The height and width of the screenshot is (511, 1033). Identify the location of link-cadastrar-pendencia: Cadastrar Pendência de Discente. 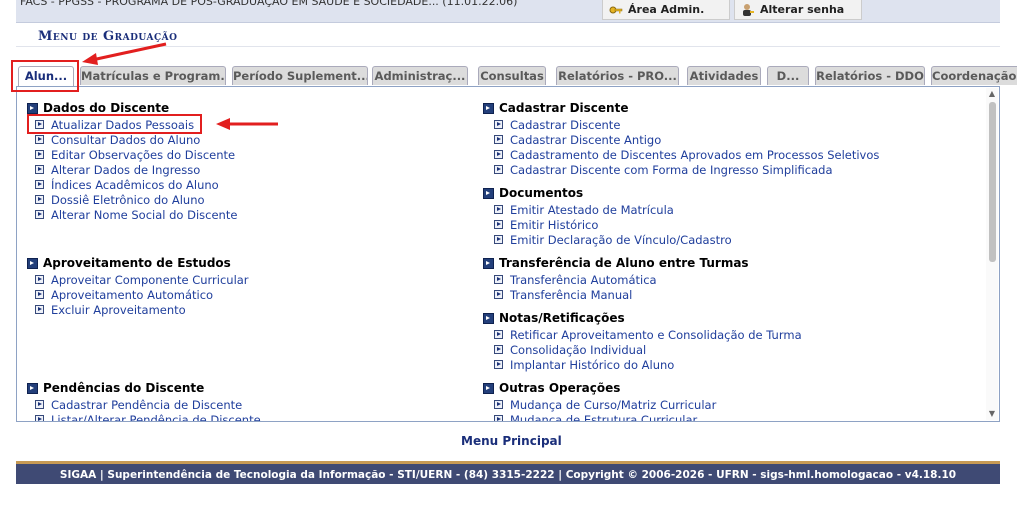
(138, 404).